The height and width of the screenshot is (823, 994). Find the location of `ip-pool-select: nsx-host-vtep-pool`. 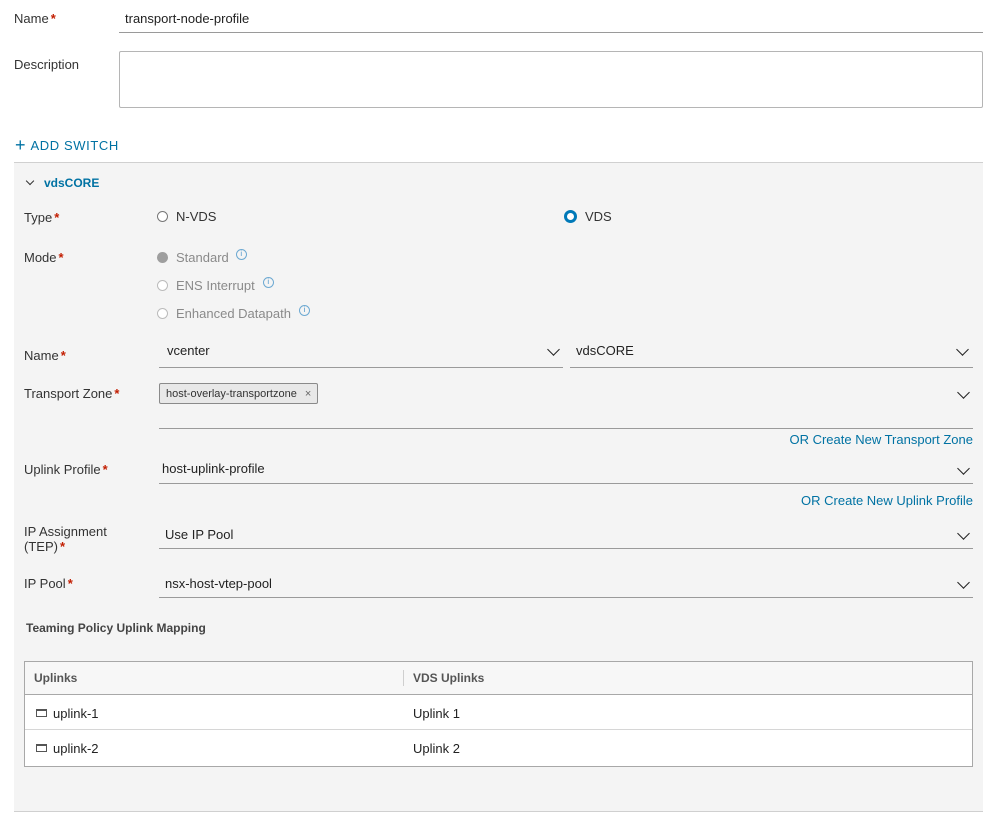

ip-pool-select: nsx-host-vtep-pool is located at coordinates (566, 584).